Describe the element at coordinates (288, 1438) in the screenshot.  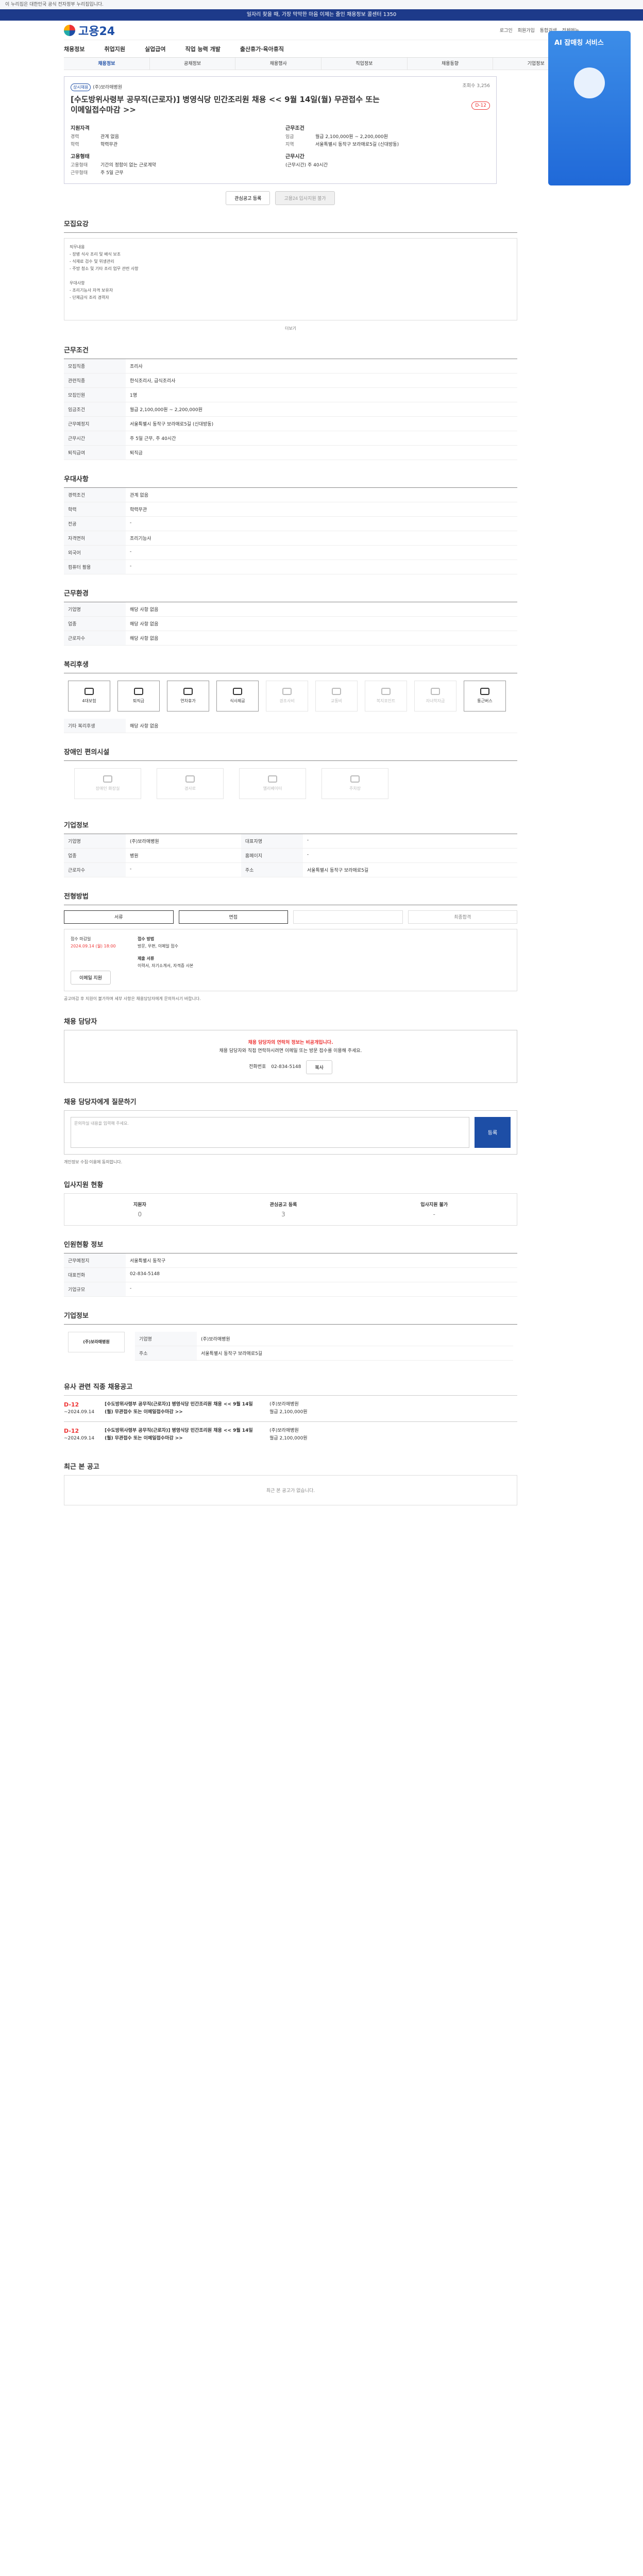
I see `similar-pay: 월급 2,100,000원` at that location.